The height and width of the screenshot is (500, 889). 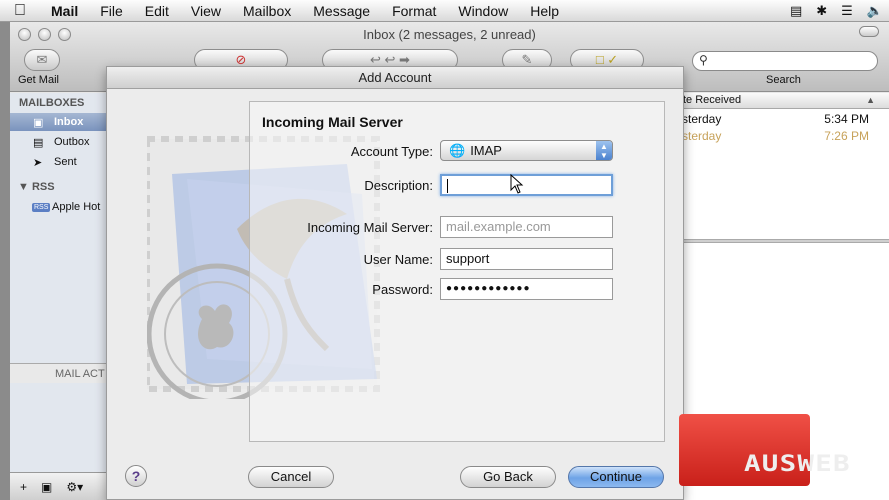 What do you see at coordinates (69, 122) in the screenshot?
I see `sidebar-item-label: Inbox` at bounding box center [69, 122].